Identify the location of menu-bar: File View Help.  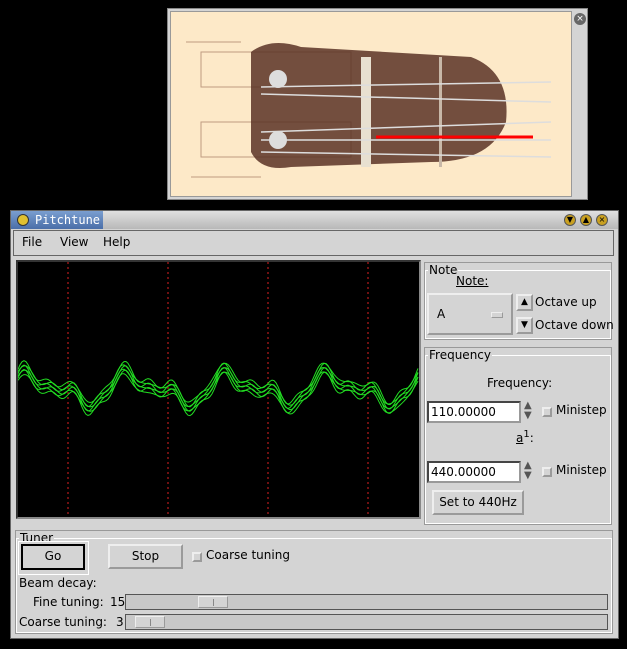
(313, 243).